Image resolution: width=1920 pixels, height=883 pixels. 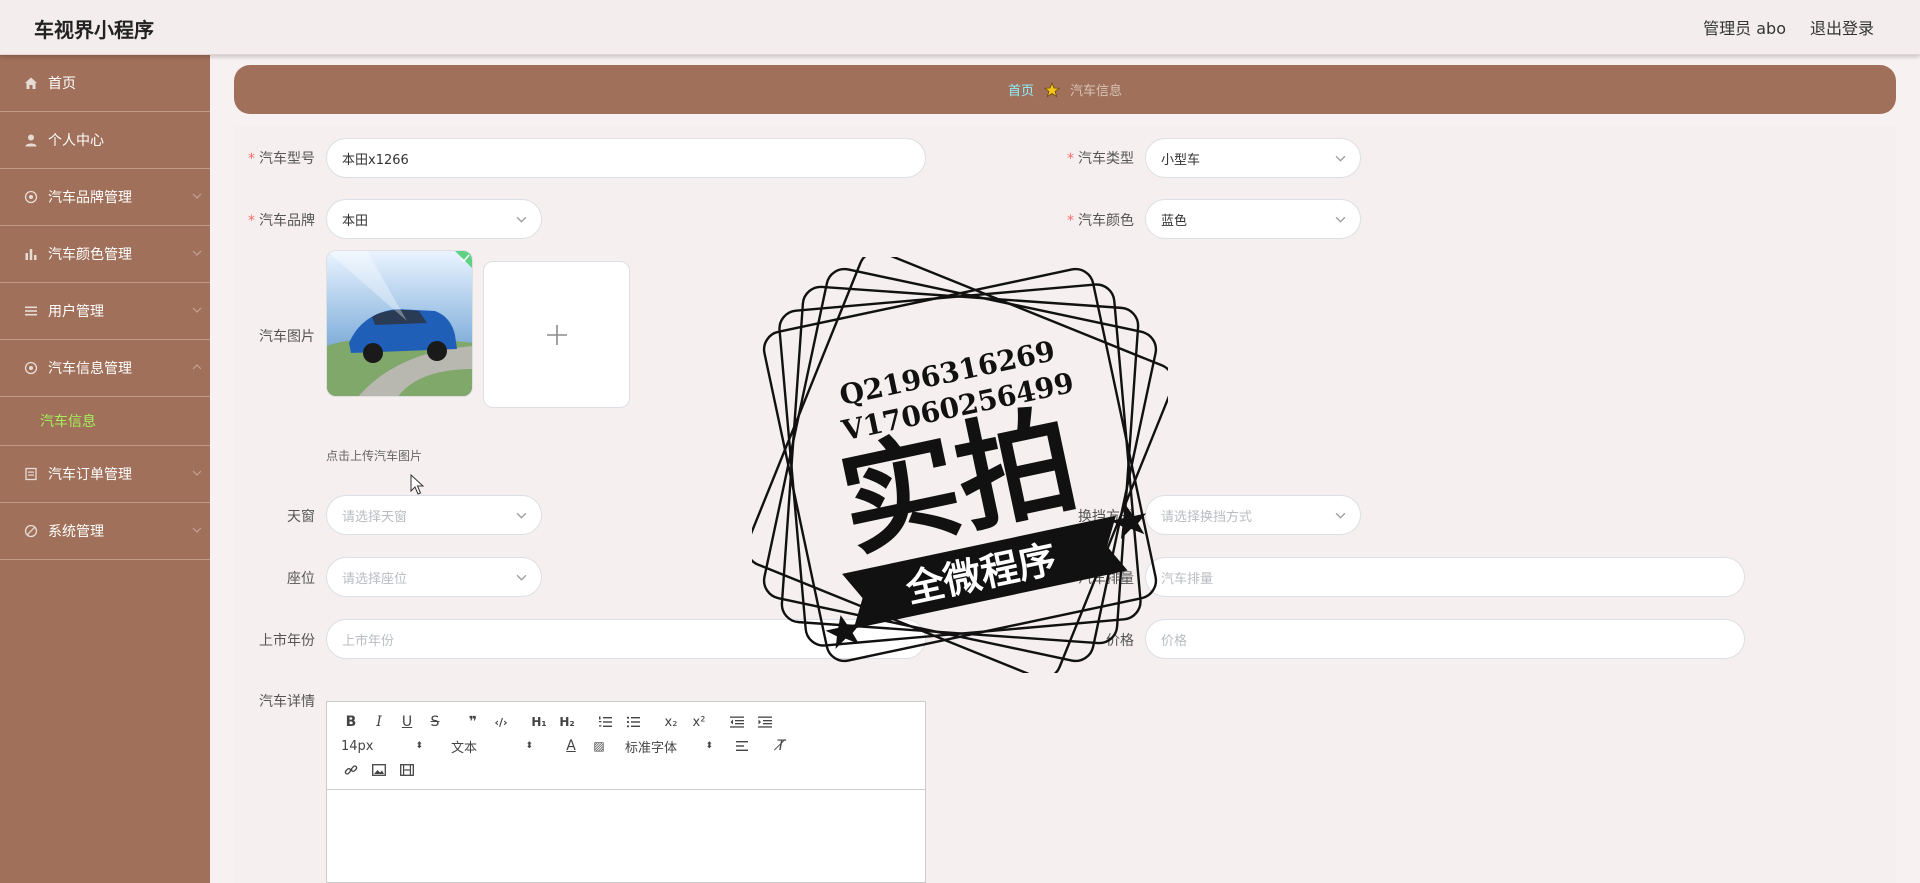 I want to click on link-icon, so click(x=351, y=770).